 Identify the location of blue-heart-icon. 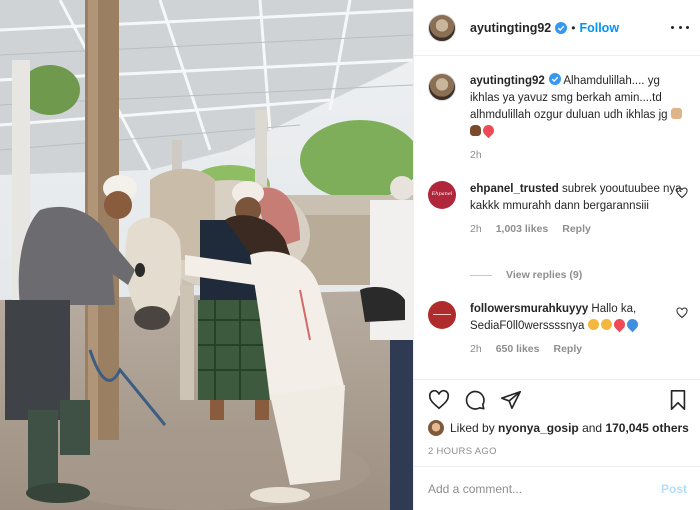
(632, 324).